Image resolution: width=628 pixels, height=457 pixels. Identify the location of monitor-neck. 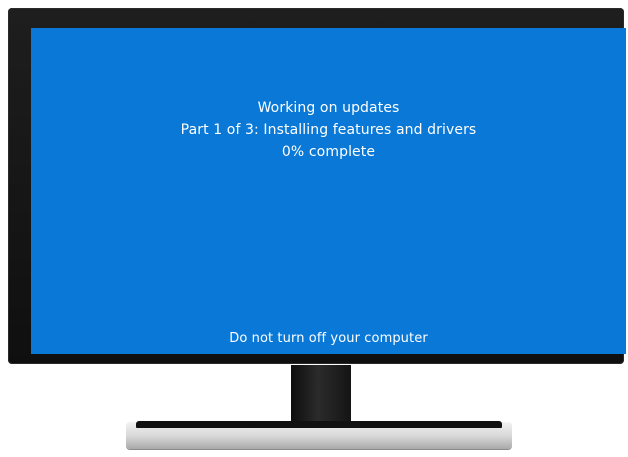
(321, 395).